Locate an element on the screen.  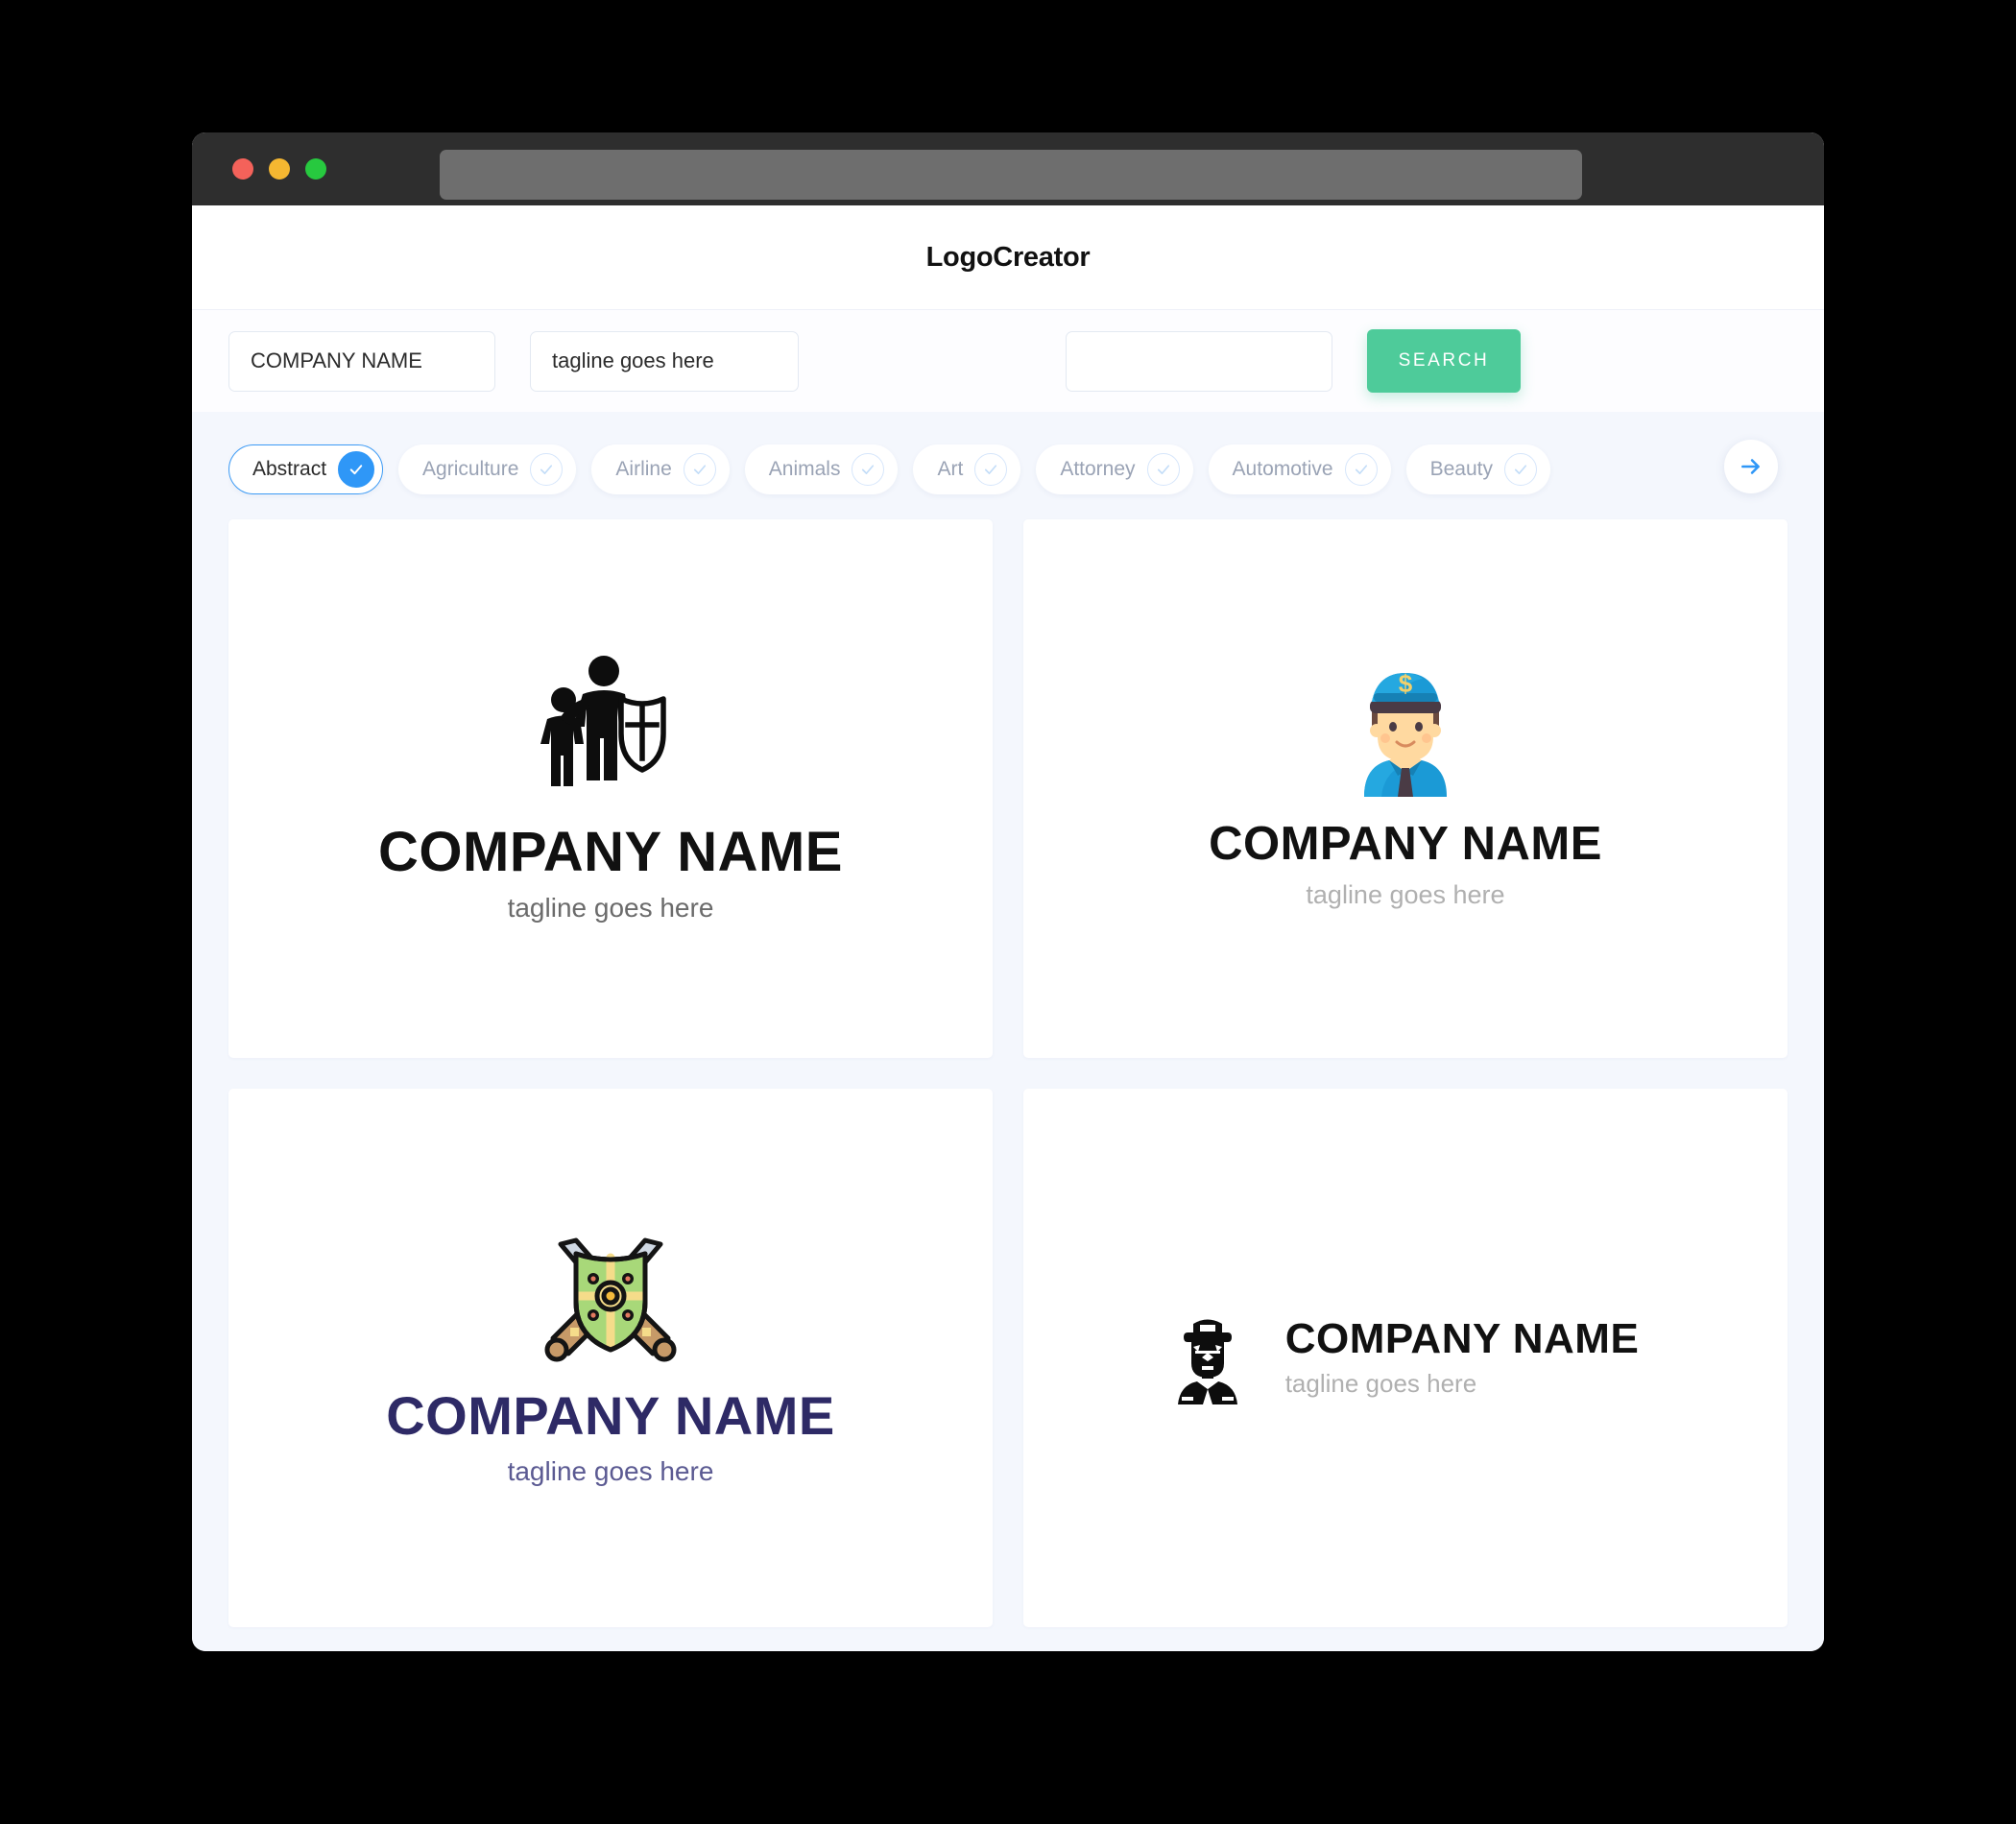
company-name-input is located at coordinates (361, 361).